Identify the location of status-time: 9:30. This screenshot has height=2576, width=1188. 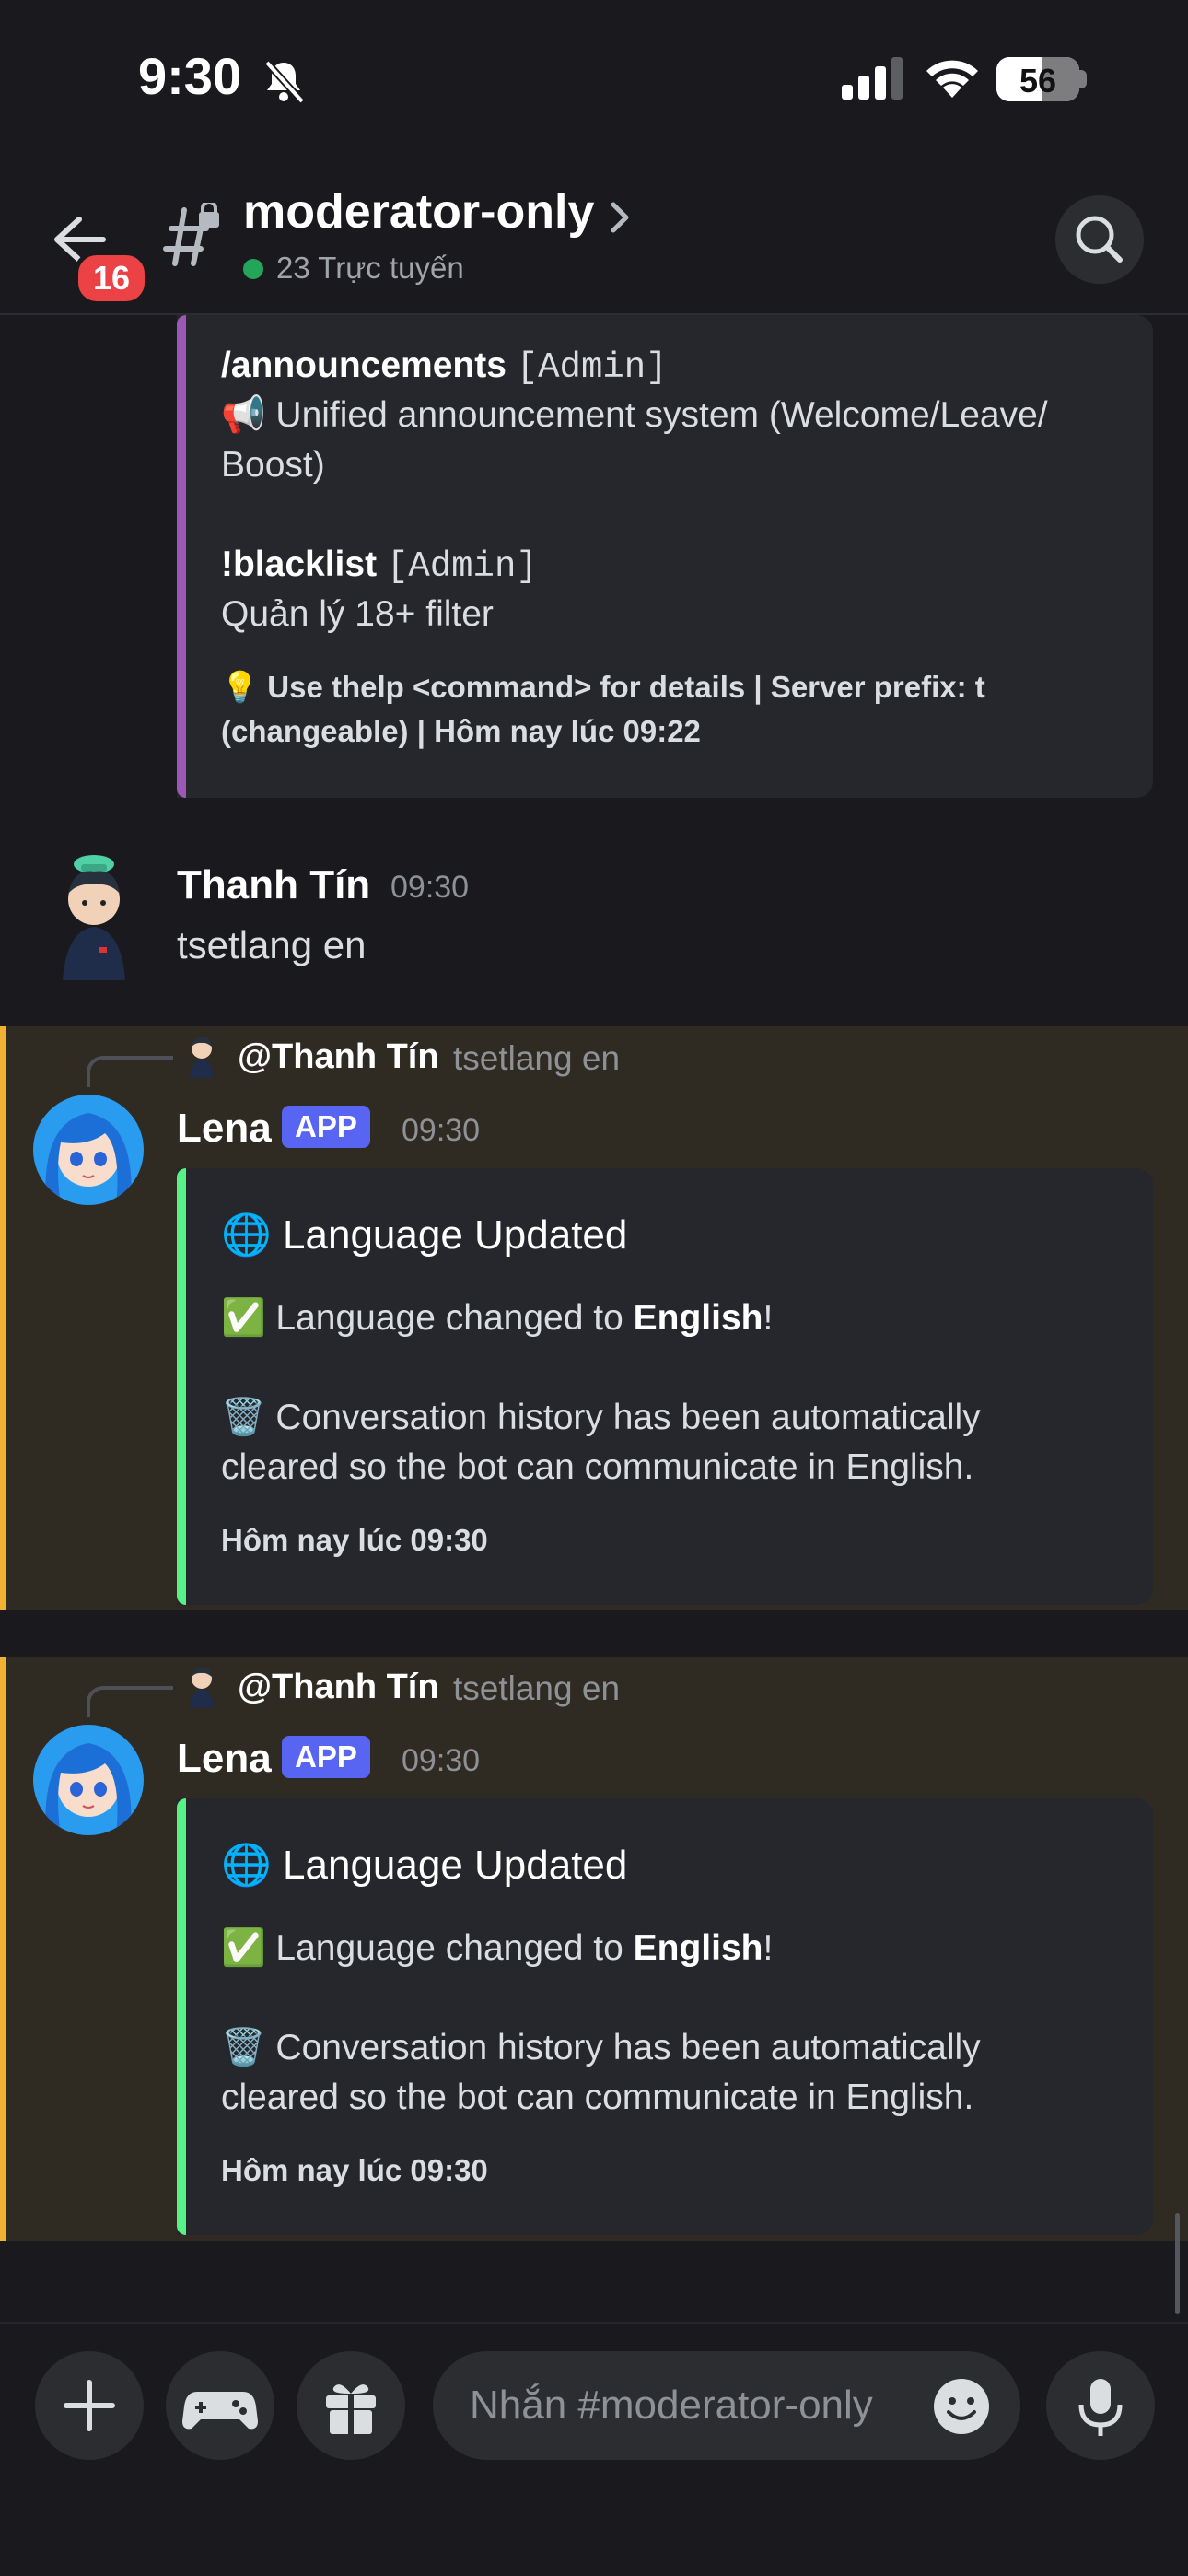
(190, 76).